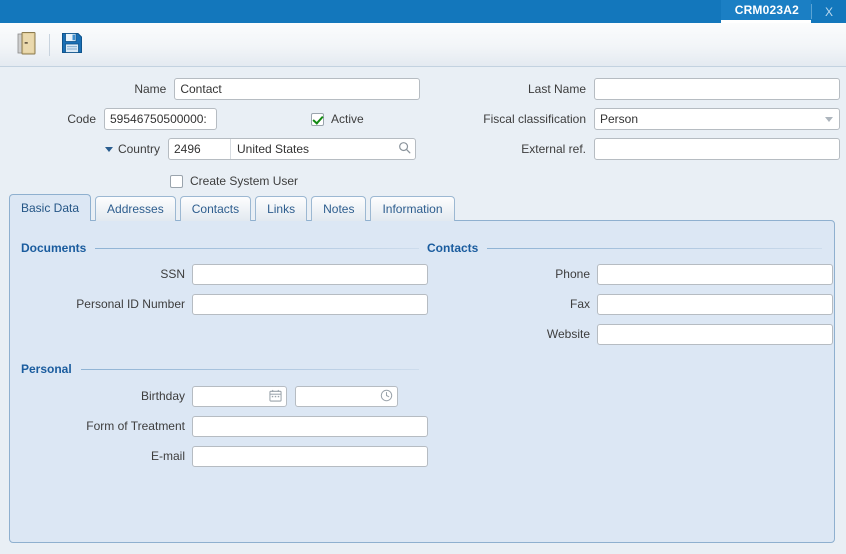  Describe the element at coordinates (273, 149) in the screenshot. I see `country-description: United States` at that location.